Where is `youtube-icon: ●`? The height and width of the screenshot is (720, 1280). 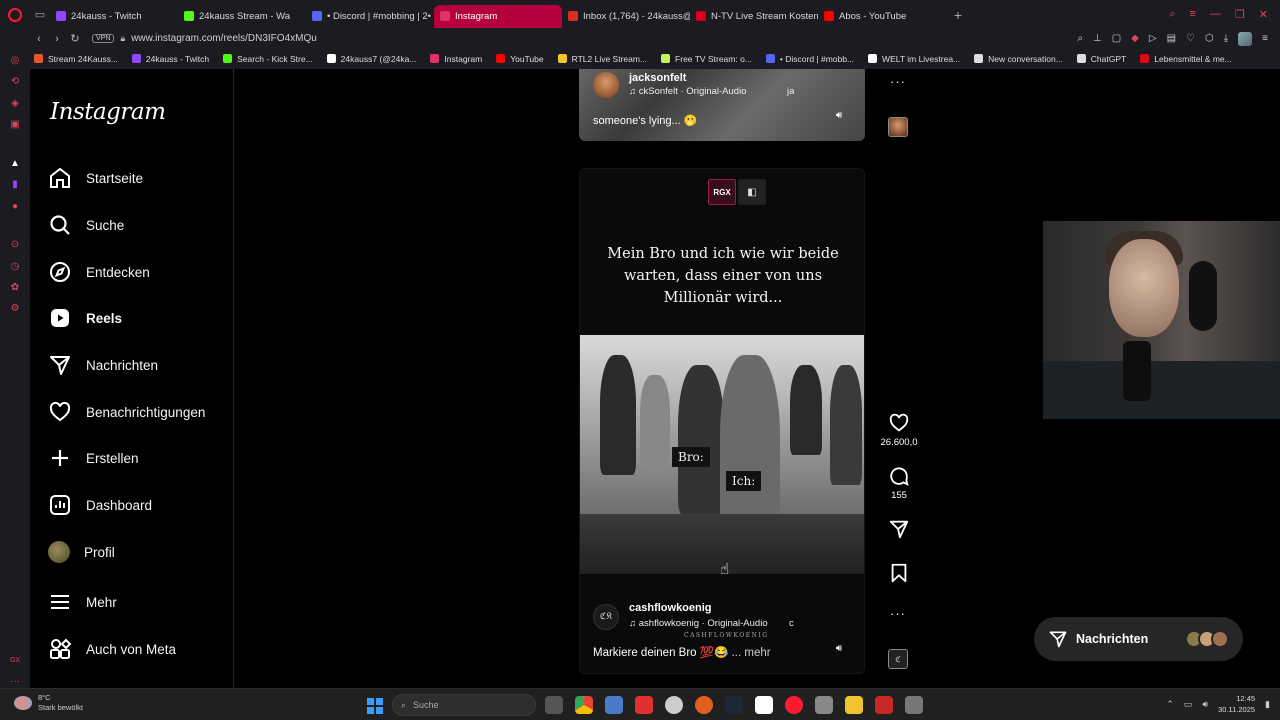
youtube-icon: ● is located at coordinates (15, 205).